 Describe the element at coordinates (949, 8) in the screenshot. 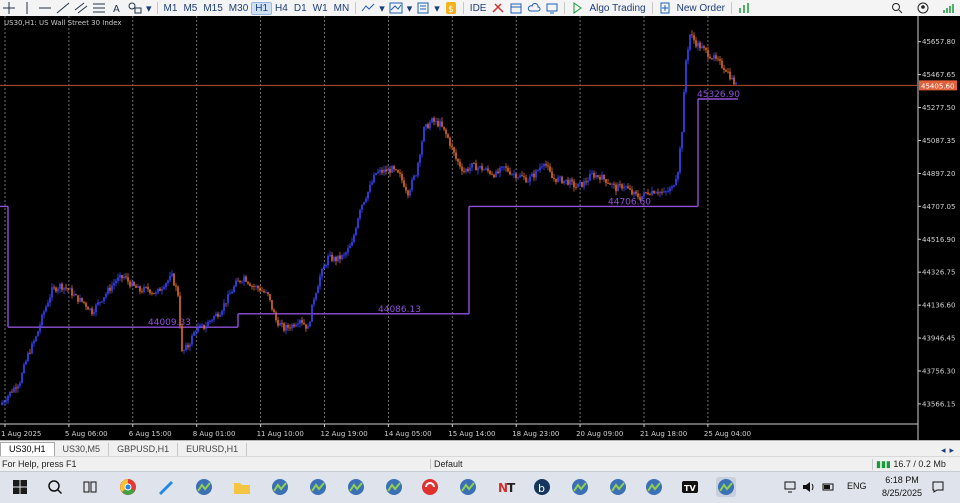

I see `connection-signal-icon` at that location.